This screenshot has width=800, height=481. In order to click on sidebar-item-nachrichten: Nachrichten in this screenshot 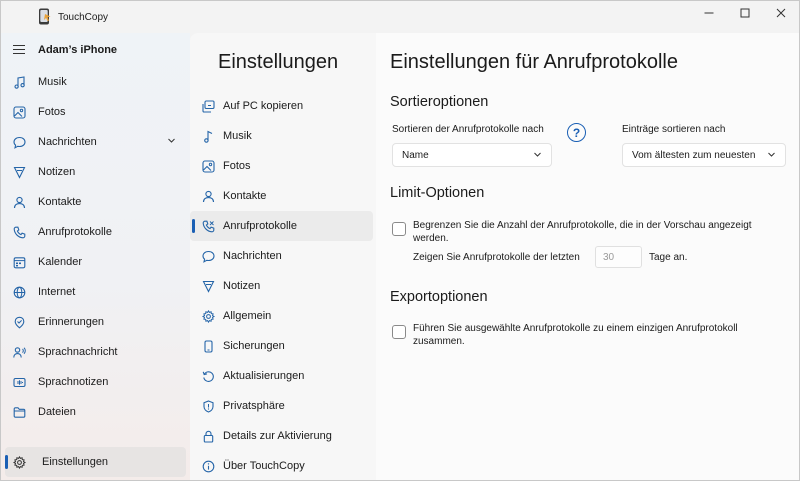, I will do `click(95, 142)`.